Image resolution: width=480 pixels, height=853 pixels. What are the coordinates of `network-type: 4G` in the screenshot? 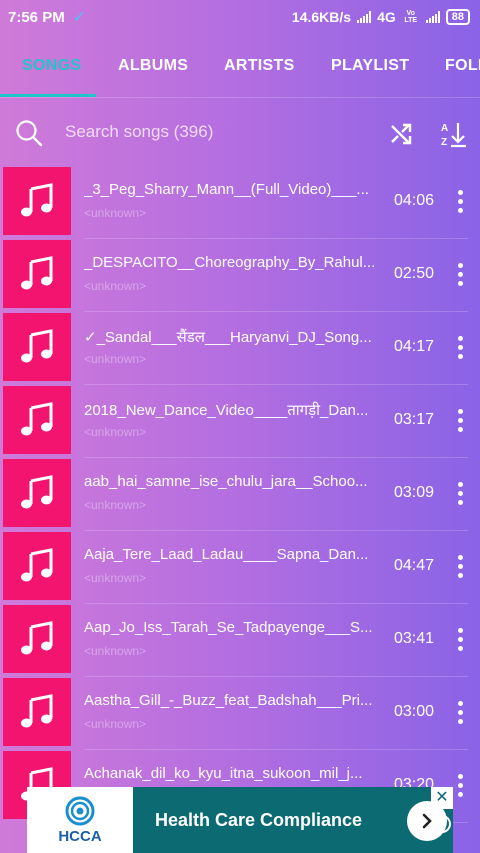 It's located at (386, 17).